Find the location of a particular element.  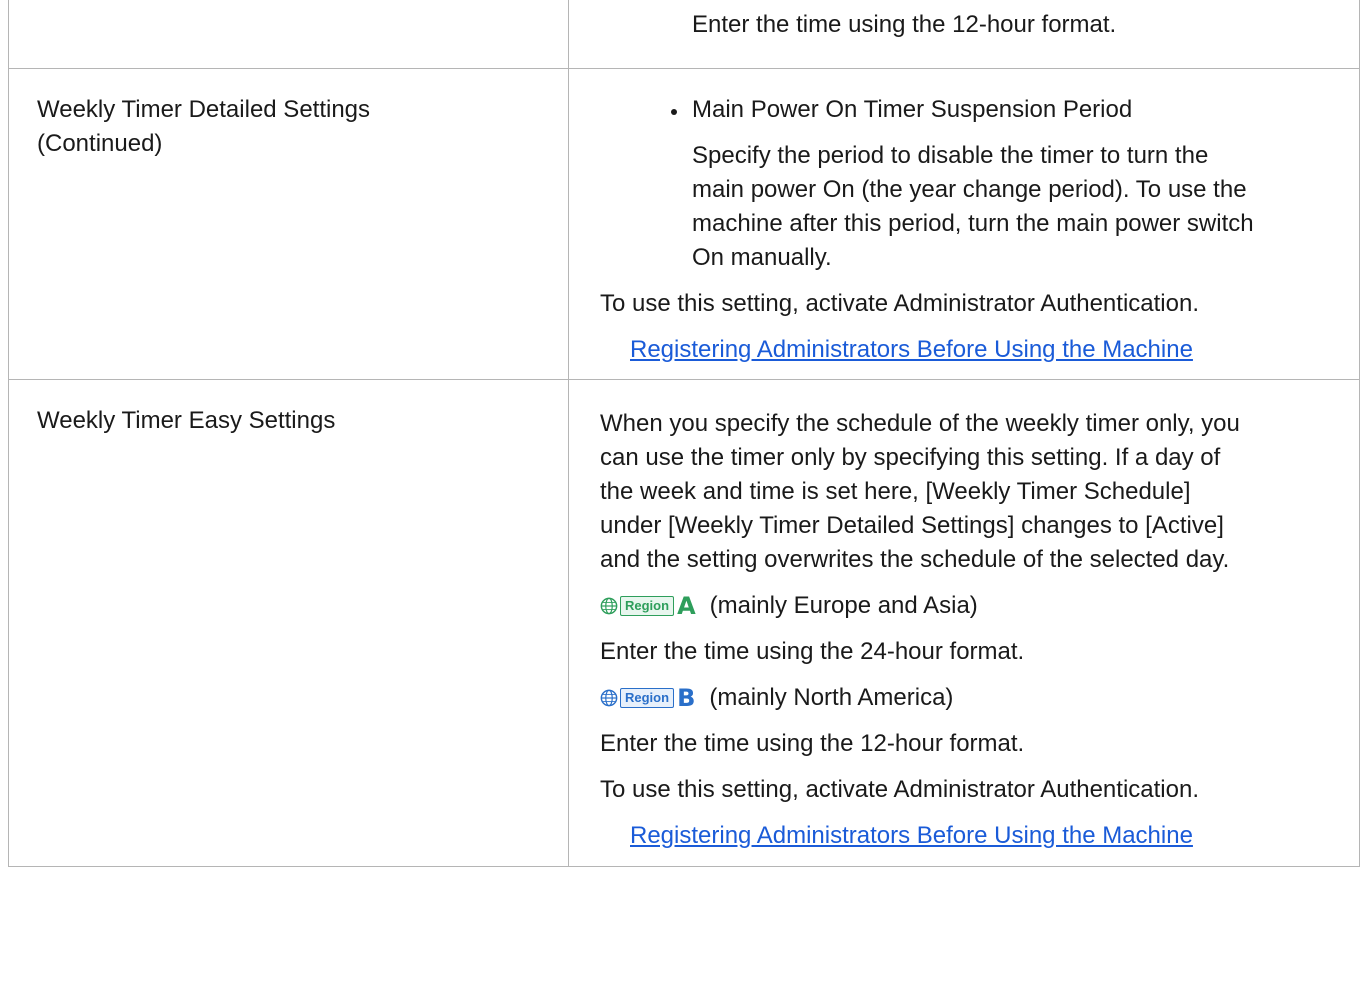

region-letter: B is located at coordinates (686, 698).